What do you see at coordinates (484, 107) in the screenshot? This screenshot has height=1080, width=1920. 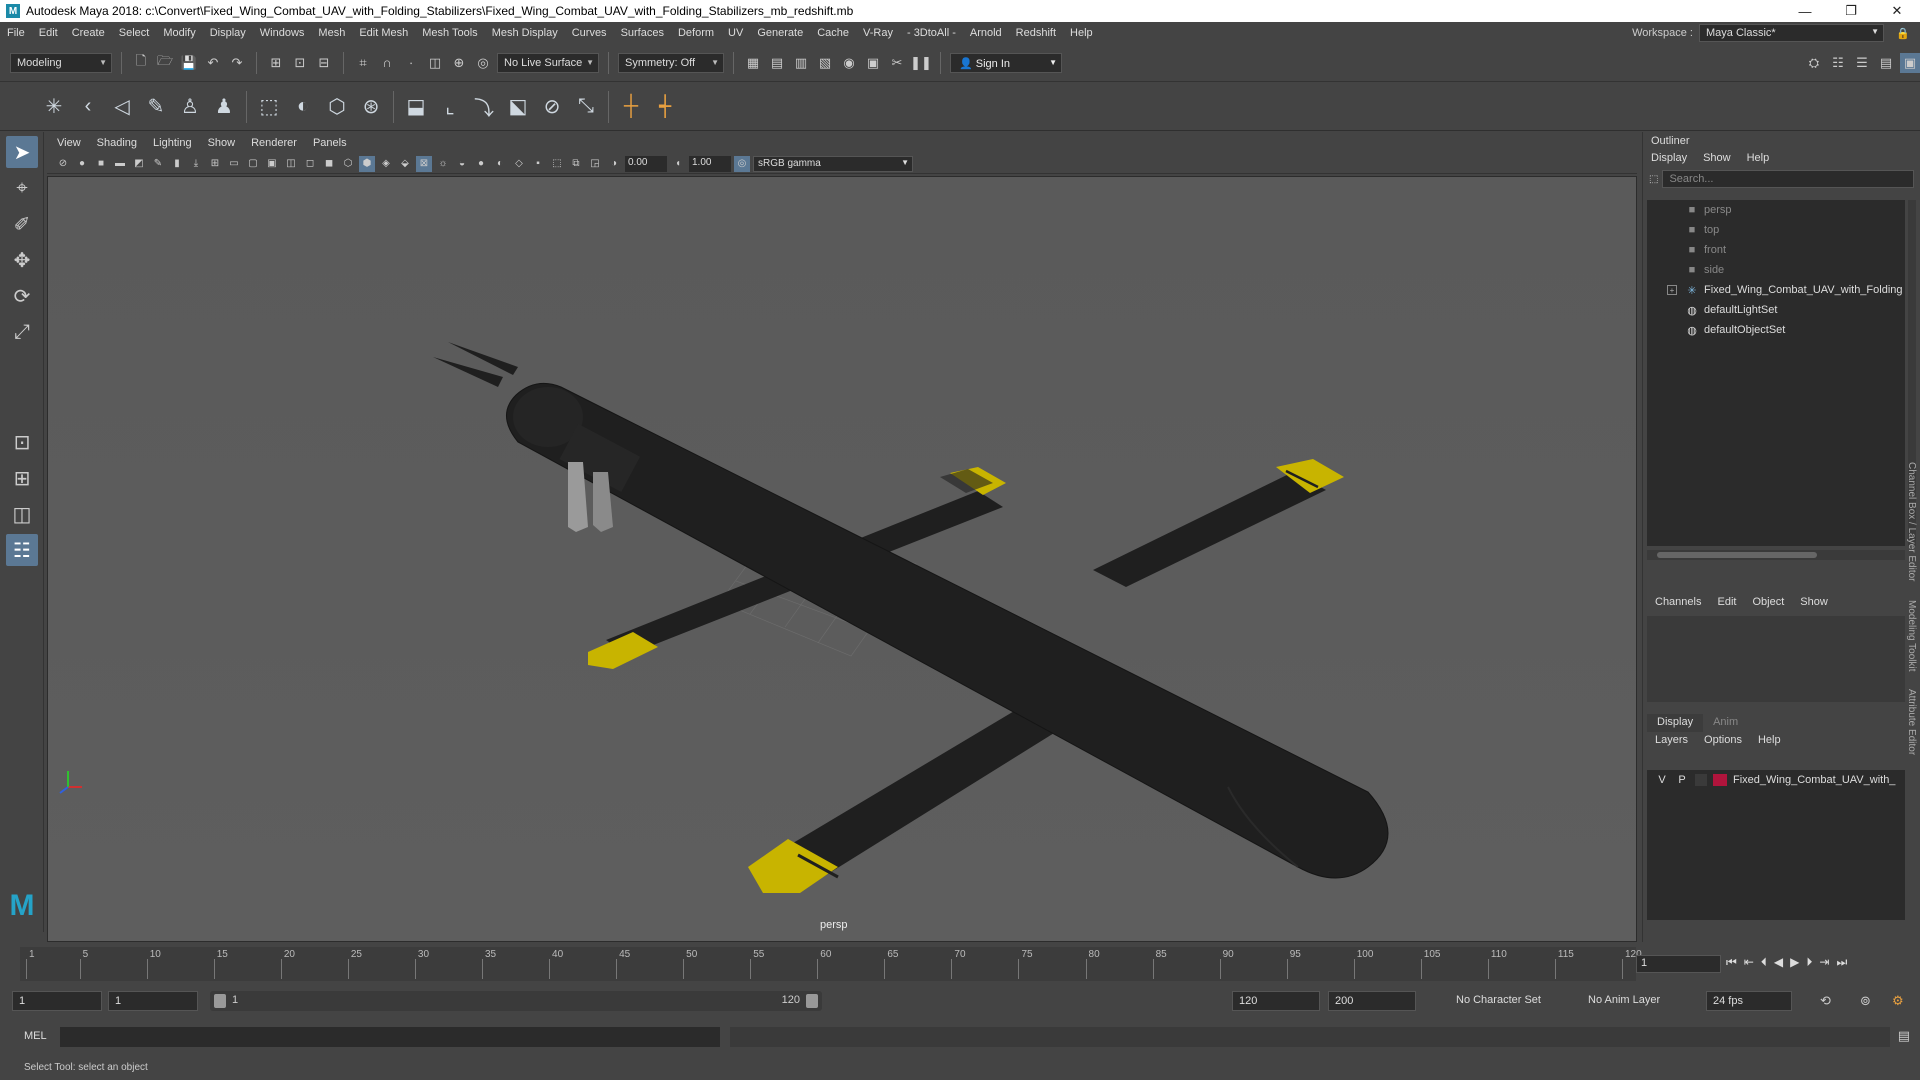 I see `bridge-icon: ⤵` at bounding box center [484, 107].